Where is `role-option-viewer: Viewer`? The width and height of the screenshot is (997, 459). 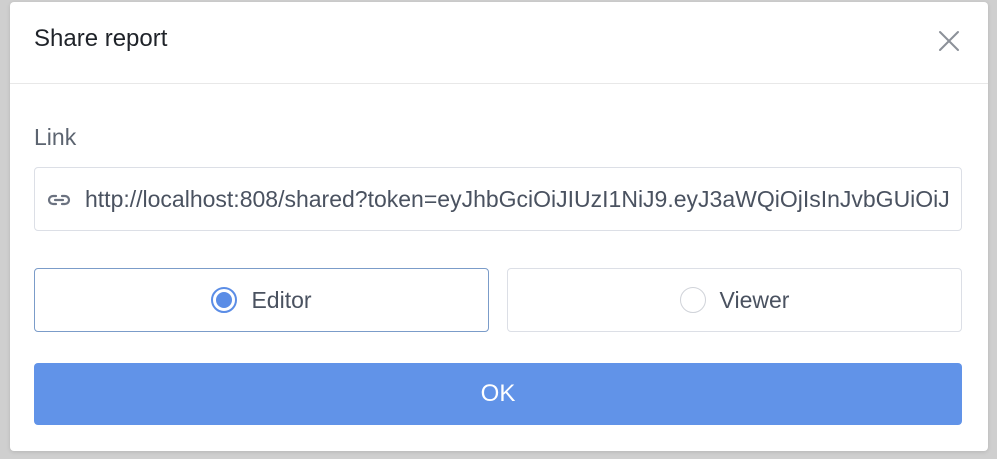 role-option-viewer: Viewer is located at coordinates (734, 300).